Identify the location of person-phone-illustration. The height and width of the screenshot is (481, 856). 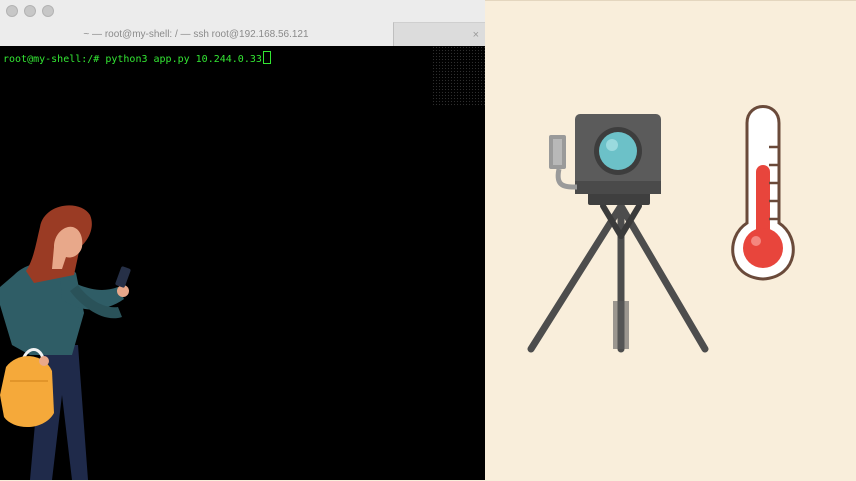
(65, 342).